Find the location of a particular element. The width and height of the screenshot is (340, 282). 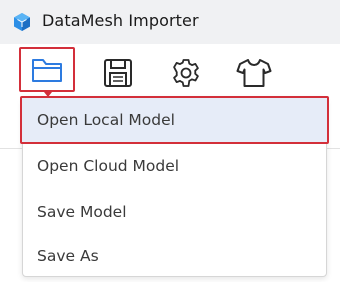

theme-button is located at coordinates (254, 73).